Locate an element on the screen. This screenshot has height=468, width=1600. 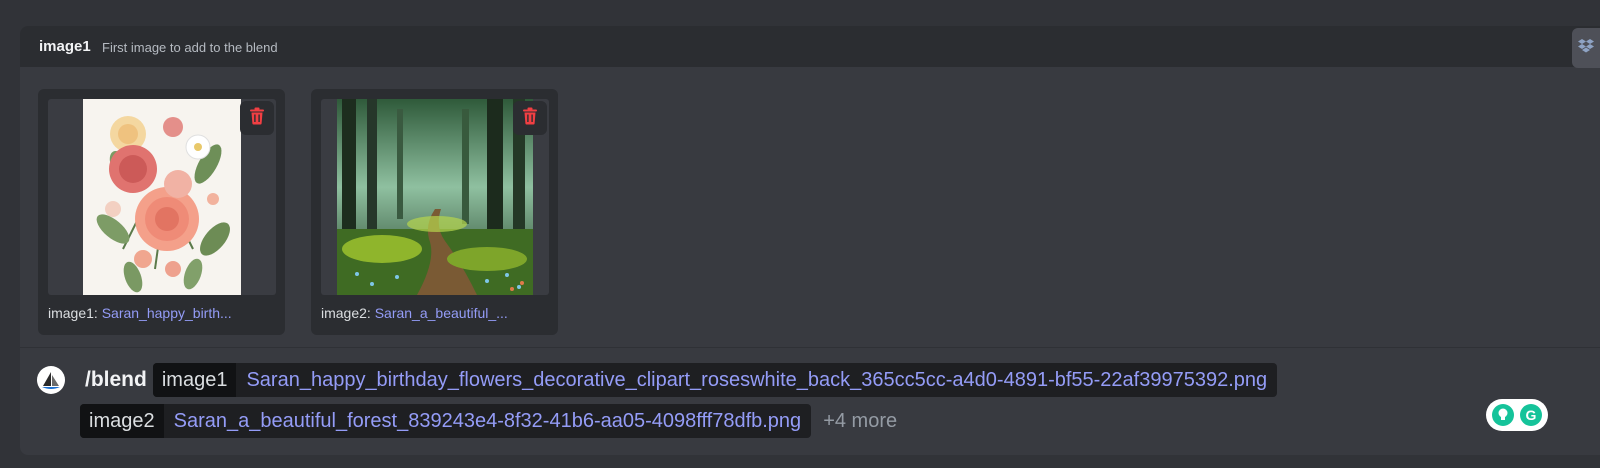
more-options-button: +4 more is located at coordinates (860, 421).